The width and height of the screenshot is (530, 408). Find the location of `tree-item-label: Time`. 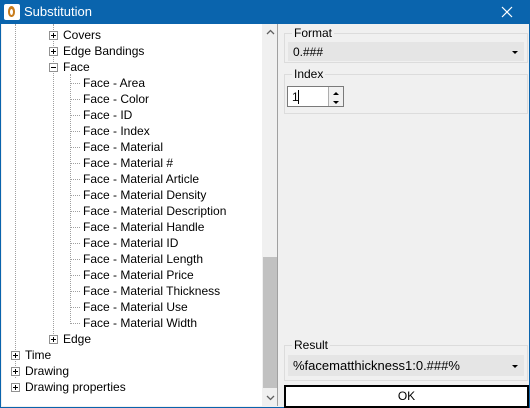

tree-item-label: Time is located at coordinates (38, 355).